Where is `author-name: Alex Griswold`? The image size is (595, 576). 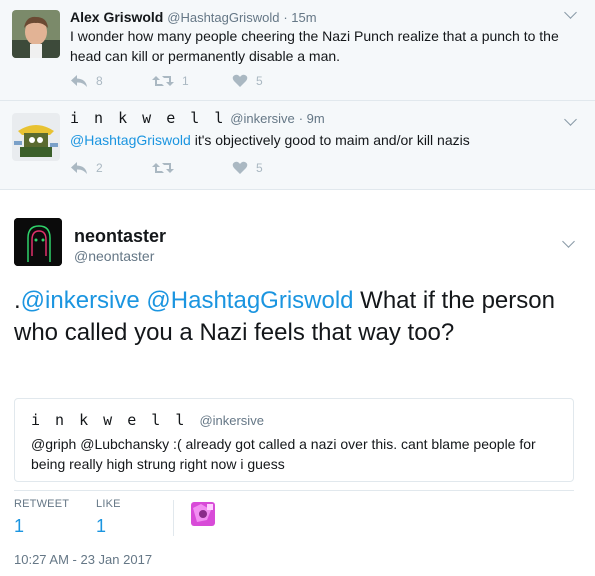
author-name: Alex Griswold is located at coordinates (116, 17).